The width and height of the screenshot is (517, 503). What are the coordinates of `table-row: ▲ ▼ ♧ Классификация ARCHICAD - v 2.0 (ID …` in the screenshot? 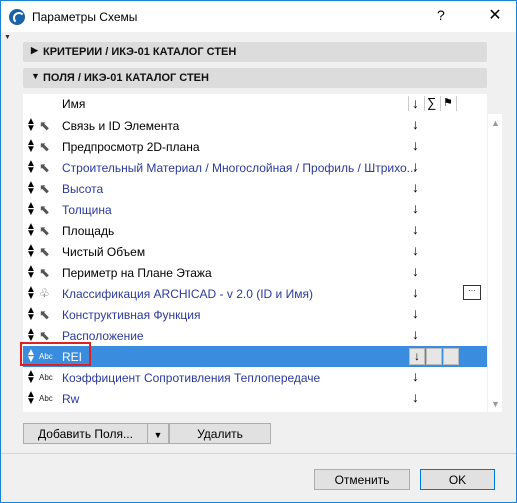 It's located at (255, 293).